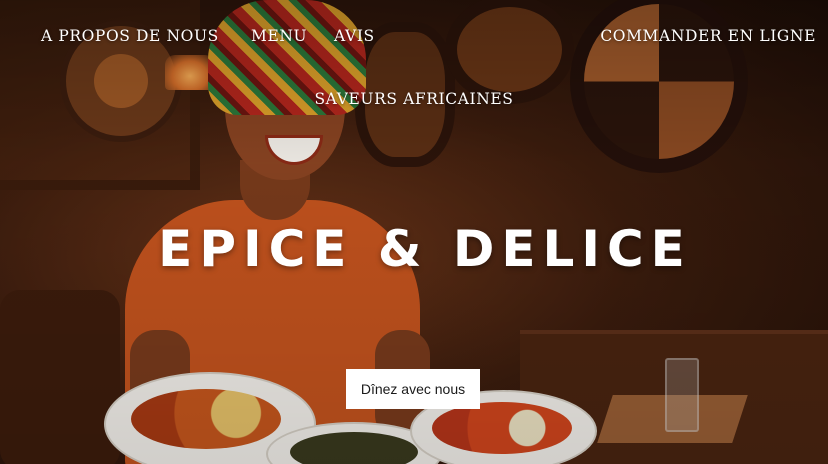  What do you see at coordinates (354, 36) in the screenshot?
I see `nav-reviews-link: AVIS` at bounding box center [354, 36].